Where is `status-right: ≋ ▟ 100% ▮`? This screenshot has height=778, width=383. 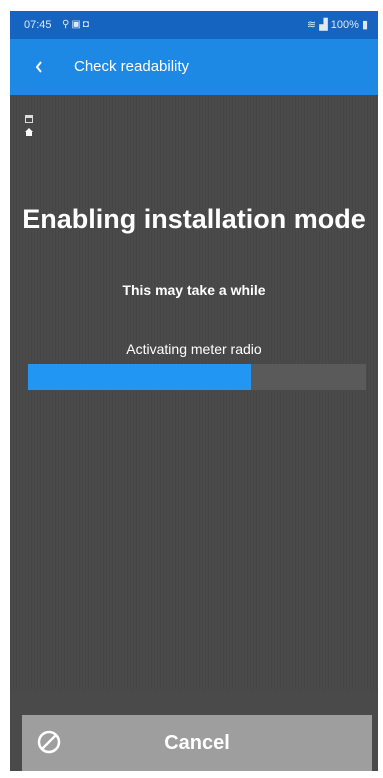 status-right: ≋ ▟ 100% ▮ is located at coordinates (337, 25).